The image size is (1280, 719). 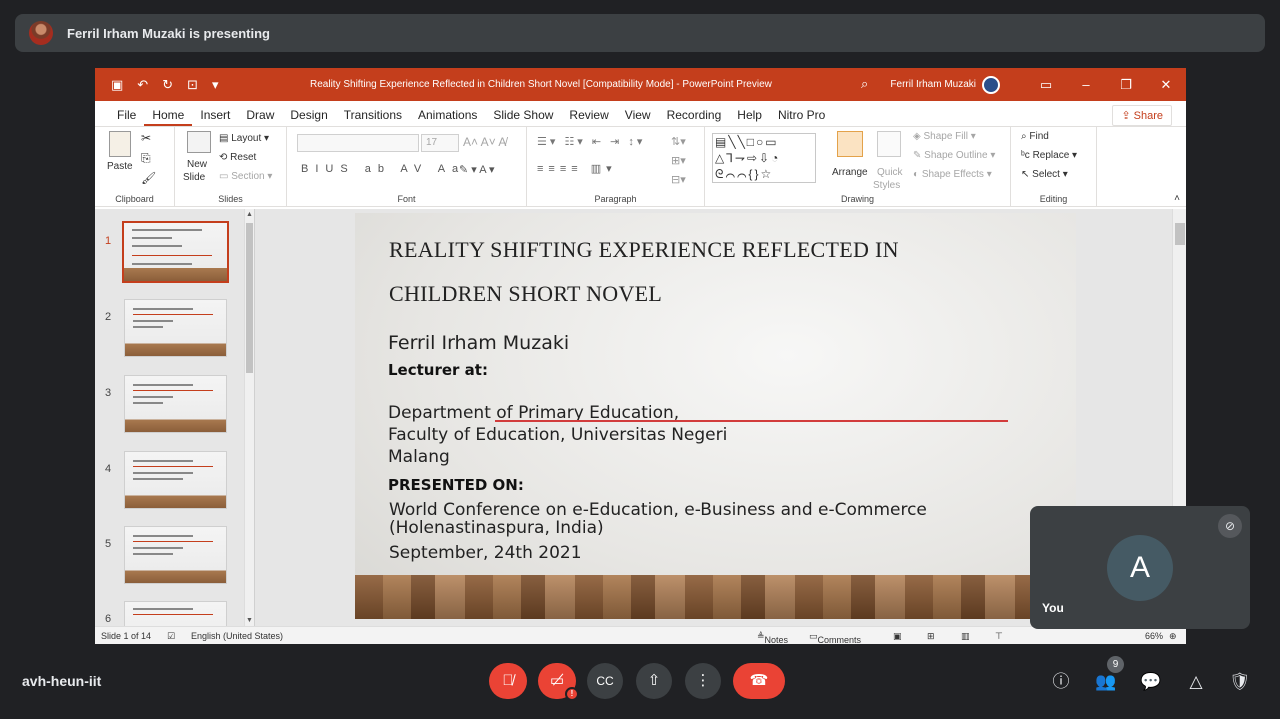 I want to click on undo-icon: ↶, so click(x=142, y=84).